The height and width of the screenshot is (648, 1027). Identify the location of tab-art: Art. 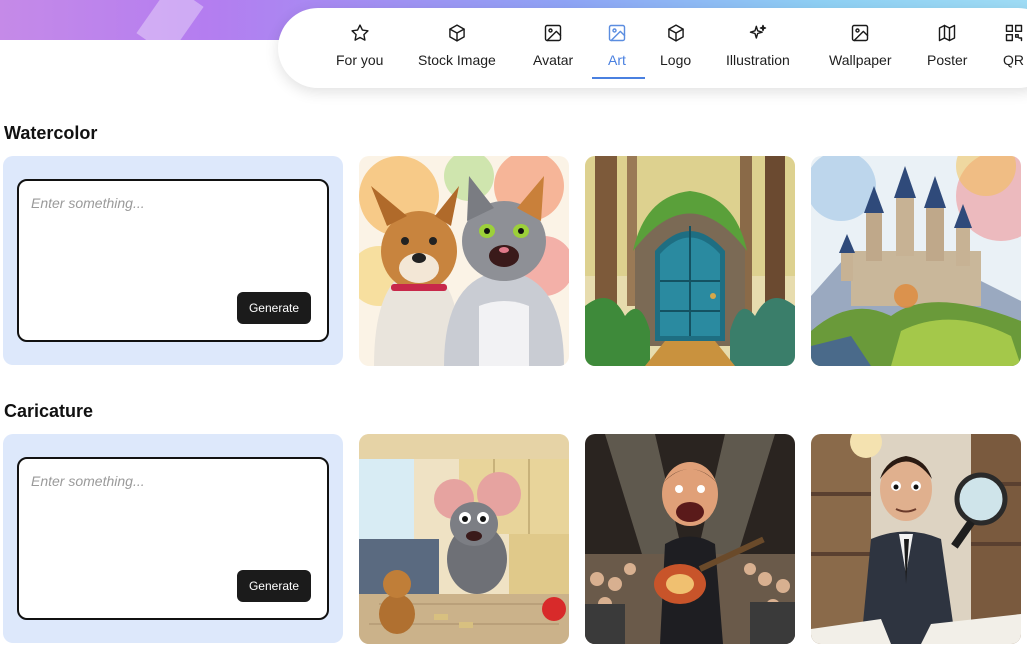
(617, 45).